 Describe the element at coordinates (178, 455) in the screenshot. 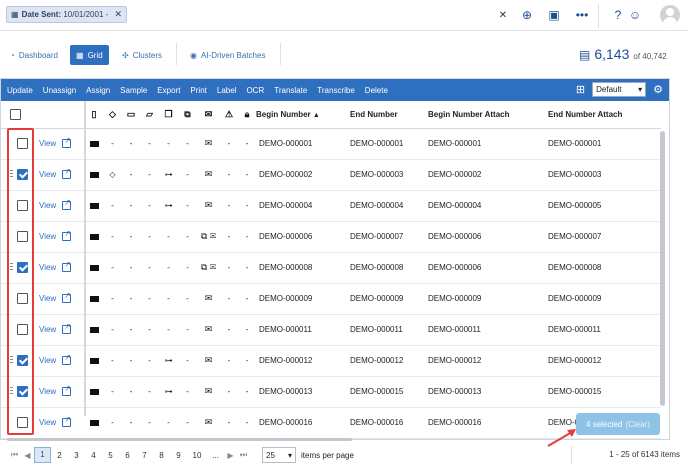

I see `page-9: 9` at that location.